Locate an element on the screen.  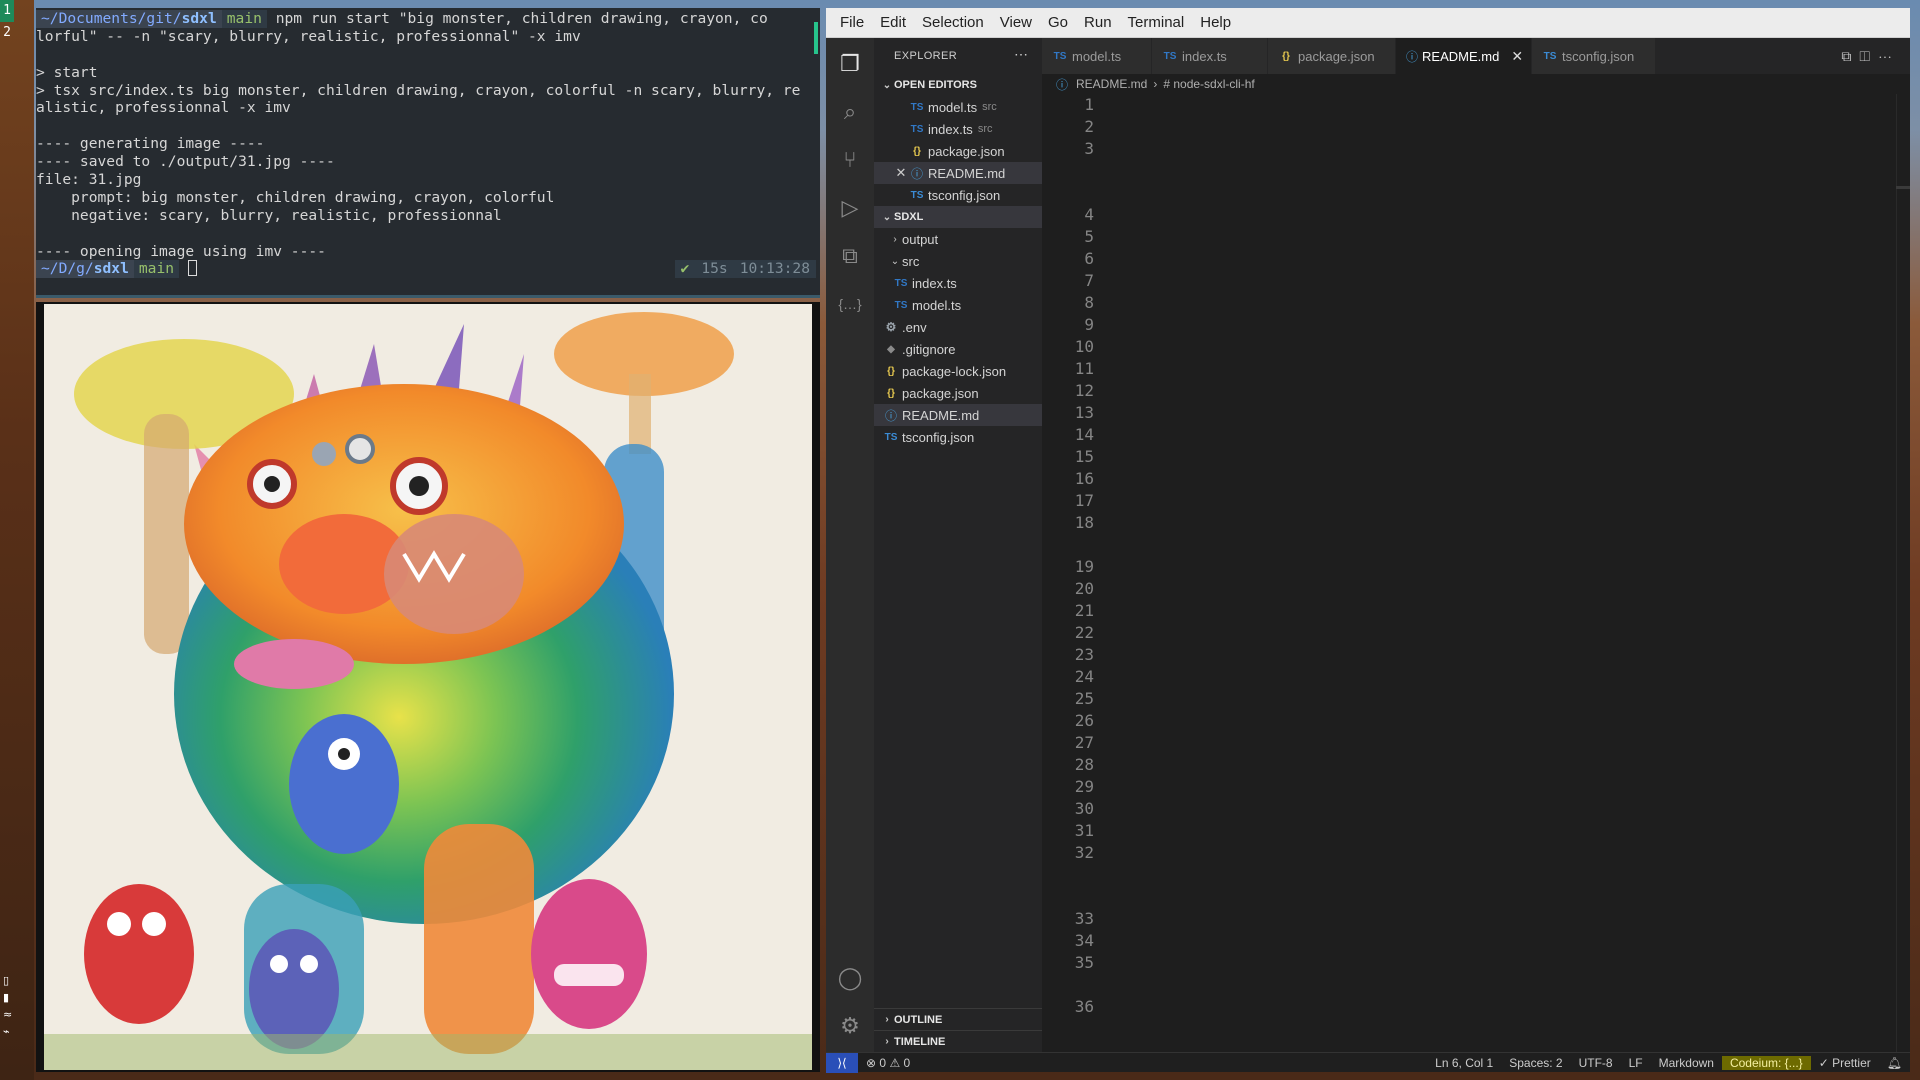
tree-file: ◆ .gitignore is located at coordinates (958, 349).